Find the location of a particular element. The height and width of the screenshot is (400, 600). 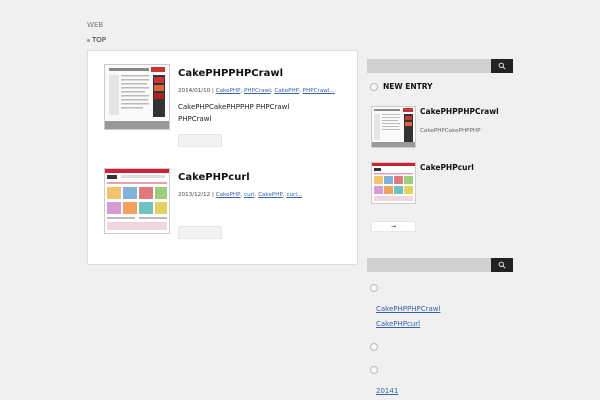

breadcrumb: TOP is located at coordinates (96, 40).